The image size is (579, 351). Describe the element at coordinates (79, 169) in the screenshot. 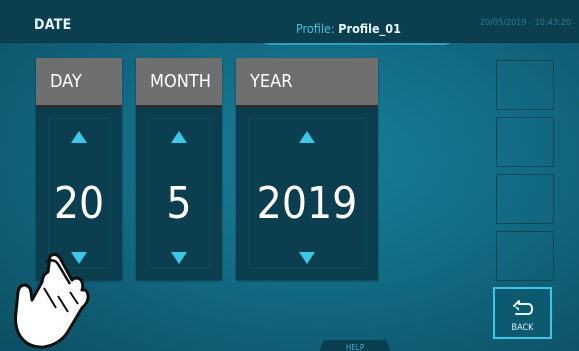

I see `day-panel: DAY 20` at that location.